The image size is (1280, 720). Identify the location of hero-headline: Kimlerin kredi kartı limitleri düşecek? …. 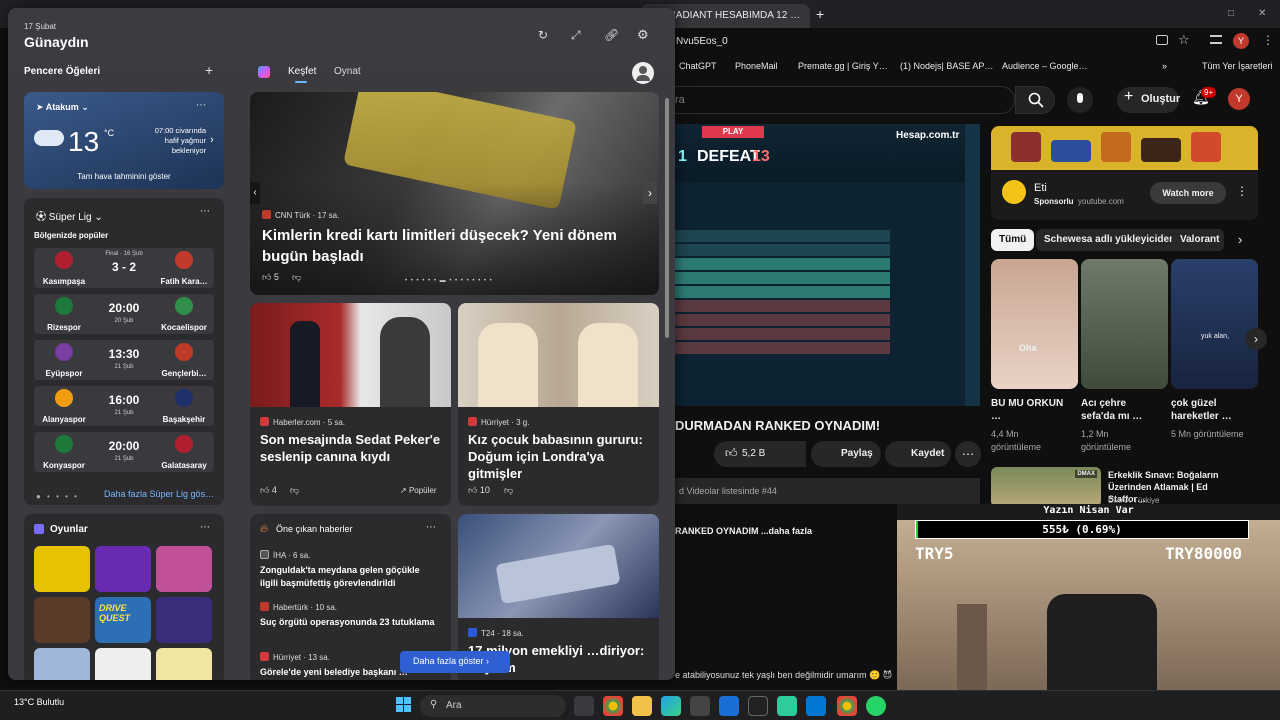
(452, 246).